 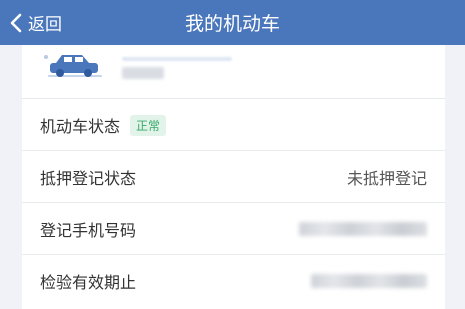 I want to click on inspection-expiry-masked, so click(x=369, y=281).